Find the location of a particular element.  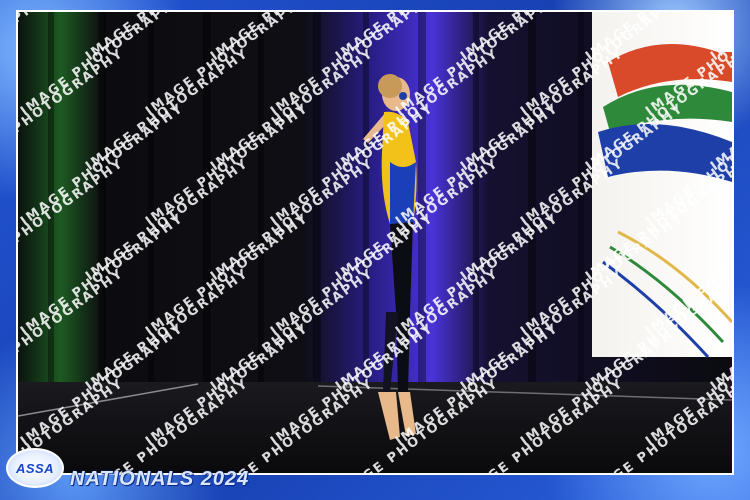

logo-text: ASSA is located at coordinates (35, 468).